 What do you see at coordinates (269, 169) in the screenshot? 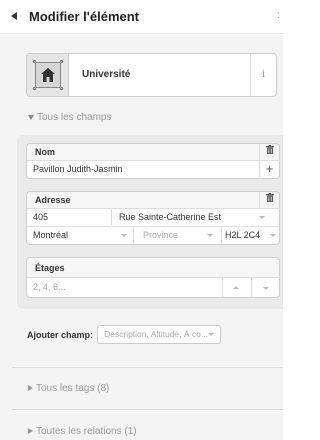
I see `add-name-icon: +` at bounding box center [269, 169].